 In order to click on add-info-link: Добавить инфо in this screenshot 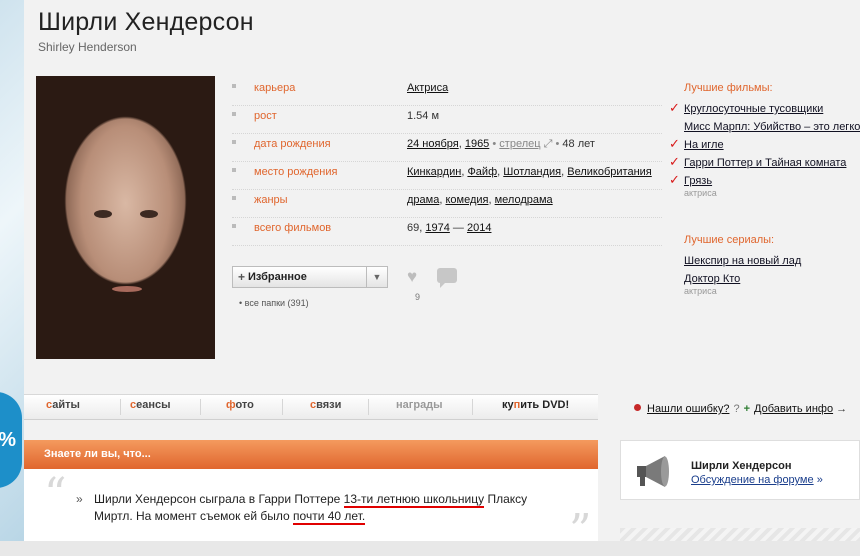, I will do `click(793, 409)`.